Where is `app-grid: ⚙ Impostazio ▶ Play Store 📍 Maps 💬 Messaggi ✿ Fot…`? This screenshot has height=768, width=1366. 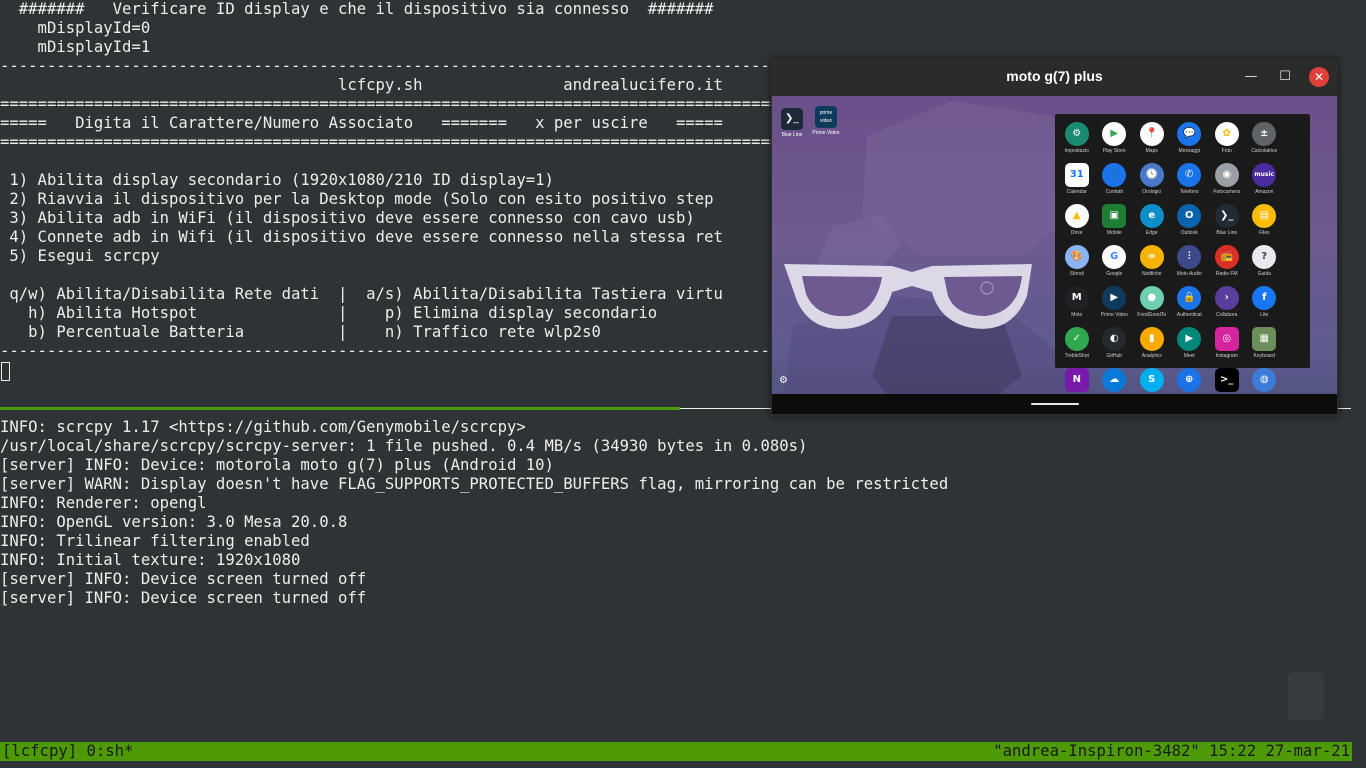 app-grid: ⚙ Impostazio ▶ Play Store 📍 Maps 💬 Messaggi ✿ Fot… is located at coordinates (1184, 265).